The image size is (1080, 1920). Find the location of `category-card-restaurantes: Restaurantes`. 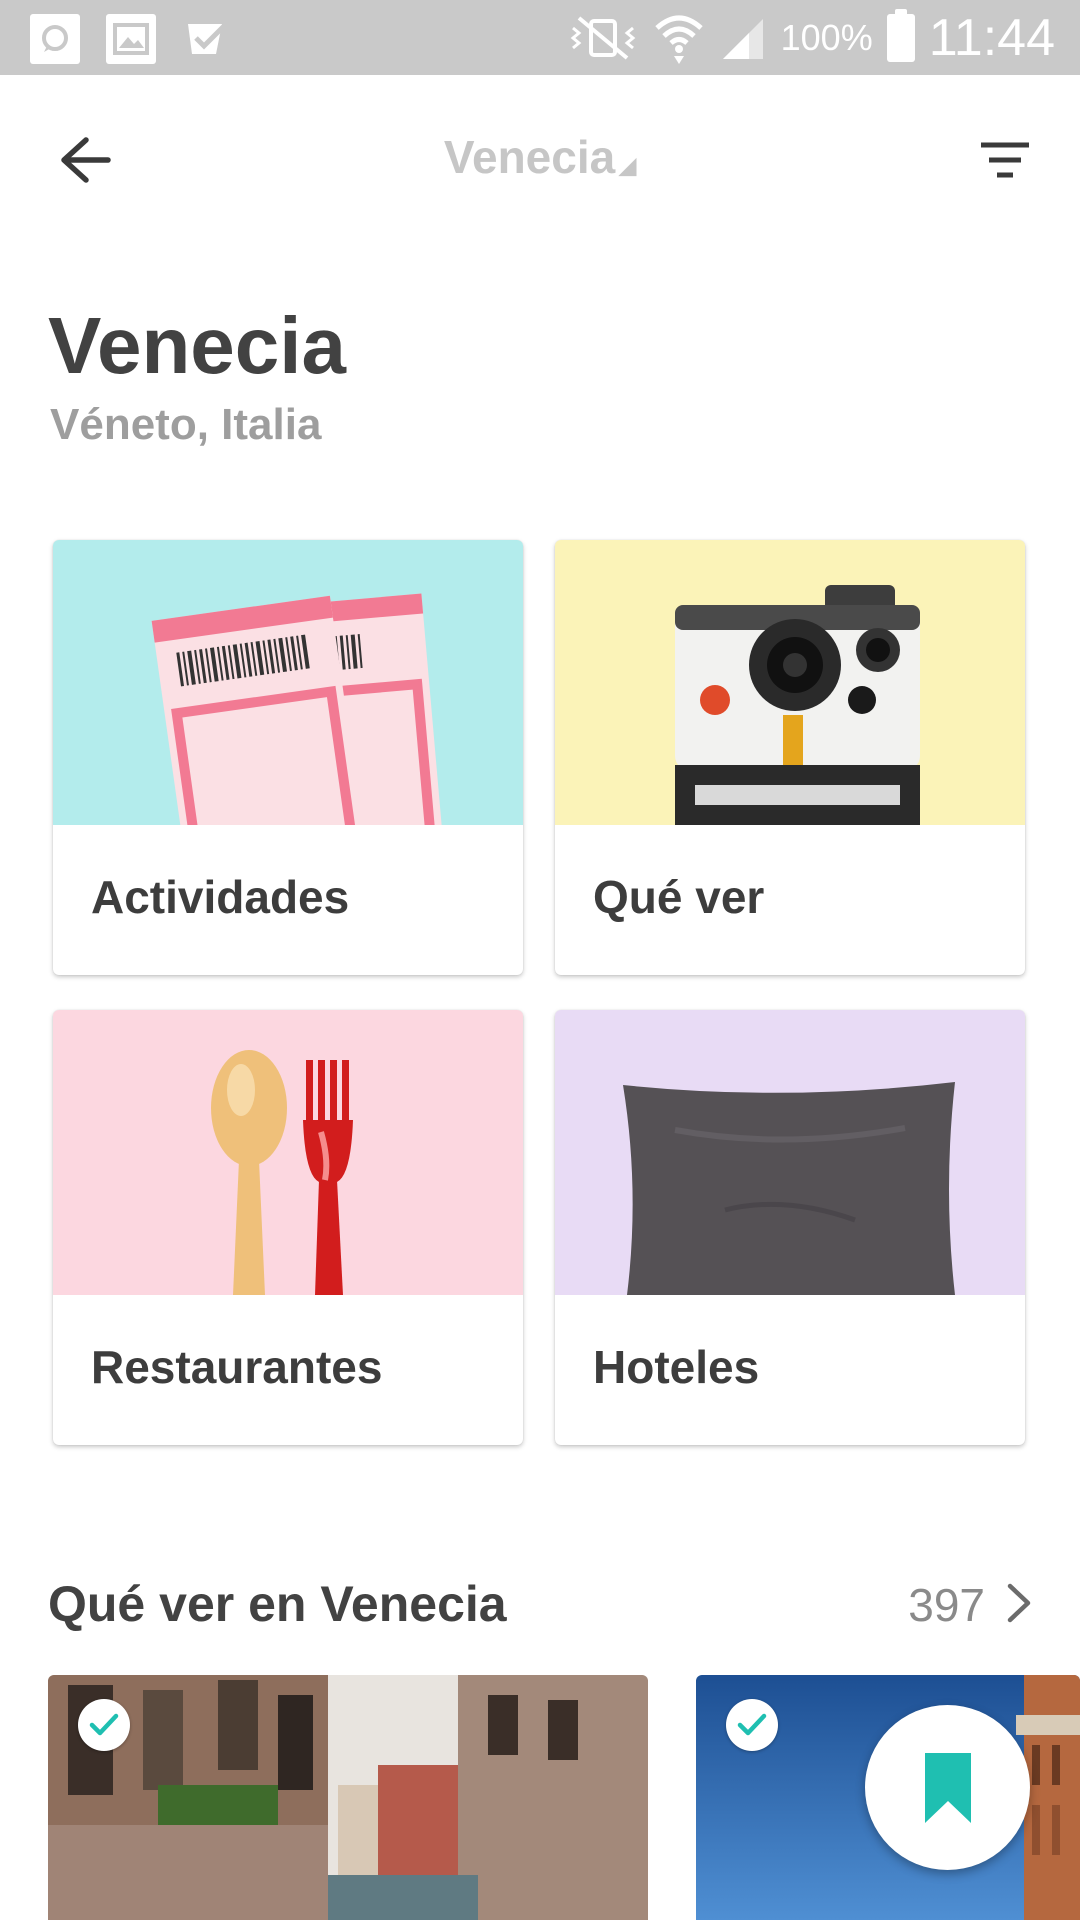

category-card-restaurantes: Restaurantes is located at coordinates (288, 1227).